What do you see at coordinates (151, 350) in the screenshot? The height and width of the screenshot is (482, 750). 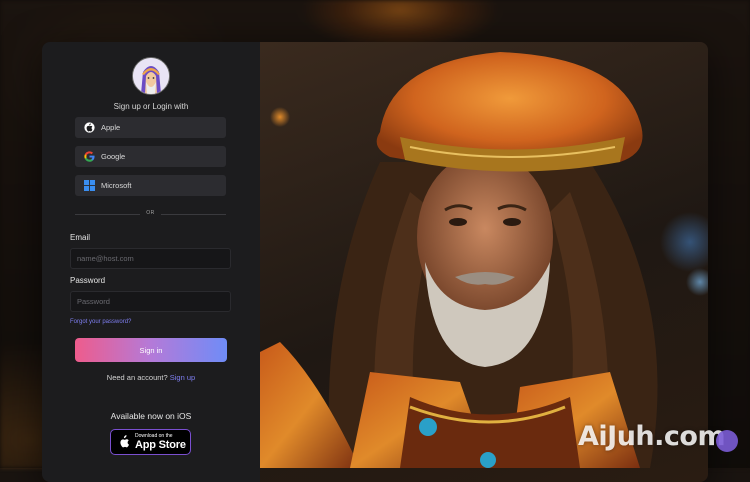 I see `sign-in-button: Sign in` at bounding box center [151, 350].